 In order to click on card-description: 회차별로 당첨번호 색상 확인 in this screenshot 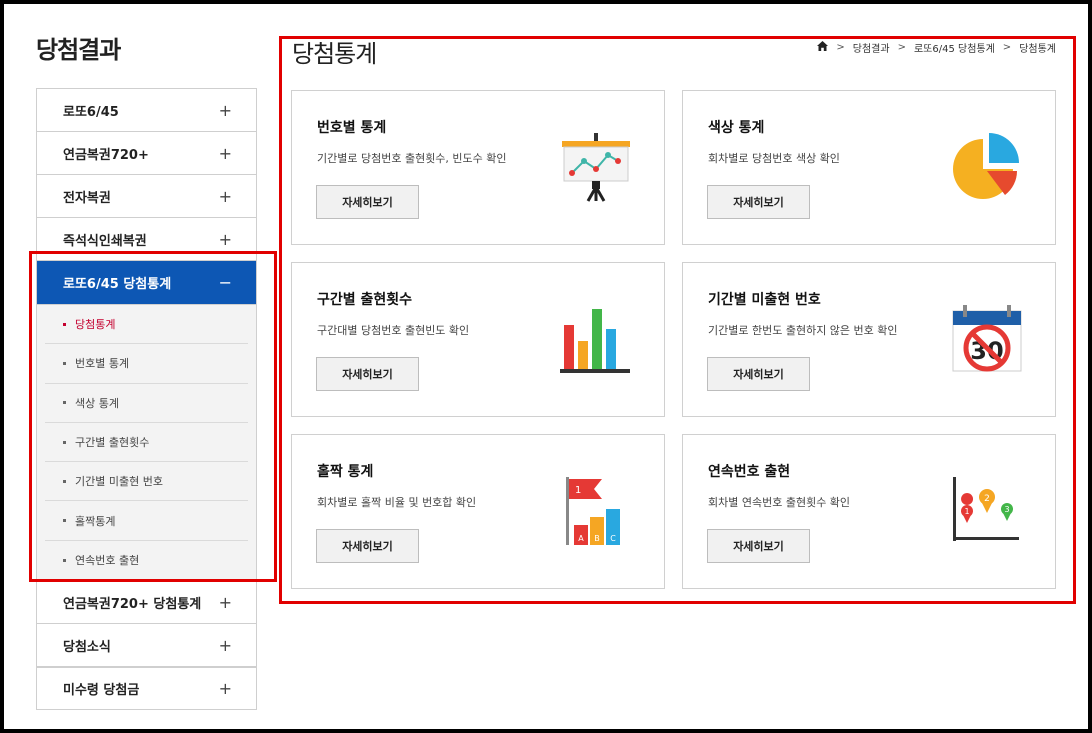, I will do `click(774, 158)`.